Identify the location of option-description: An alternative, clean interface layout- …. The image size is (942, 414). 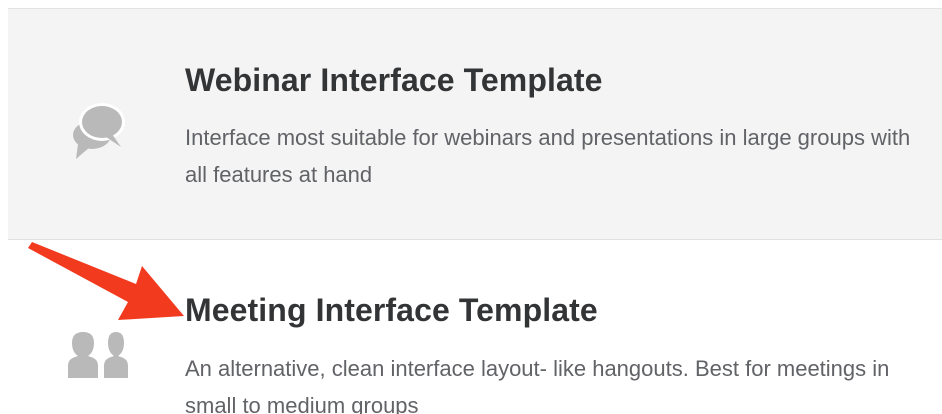
(537, 385).